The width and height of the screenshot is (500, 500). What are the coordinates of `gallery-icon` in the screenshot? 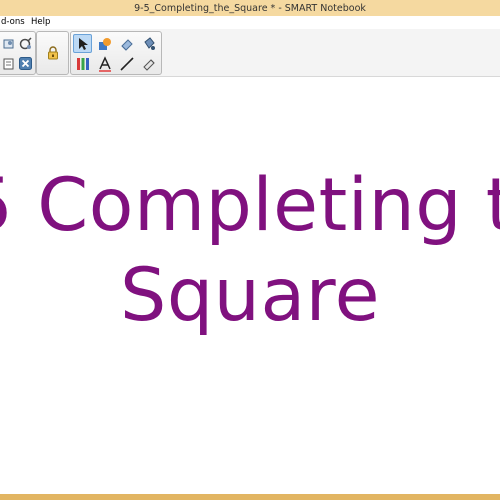 It's located at (25, 43).